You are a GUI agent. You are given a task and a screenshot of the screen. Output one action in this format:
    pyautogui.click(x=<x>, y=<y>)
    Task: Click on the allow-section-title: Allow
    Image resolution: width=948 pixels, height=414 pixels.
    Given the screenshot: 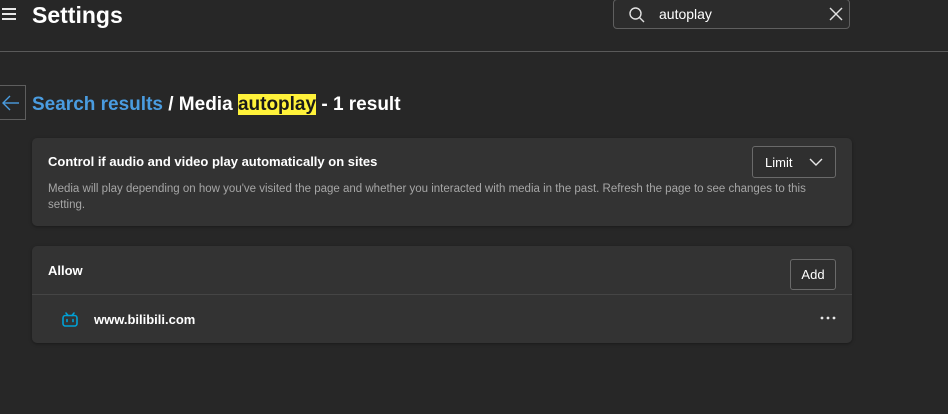 What is the action you would take?
    pyautogui.click(x=65, y=270)
    